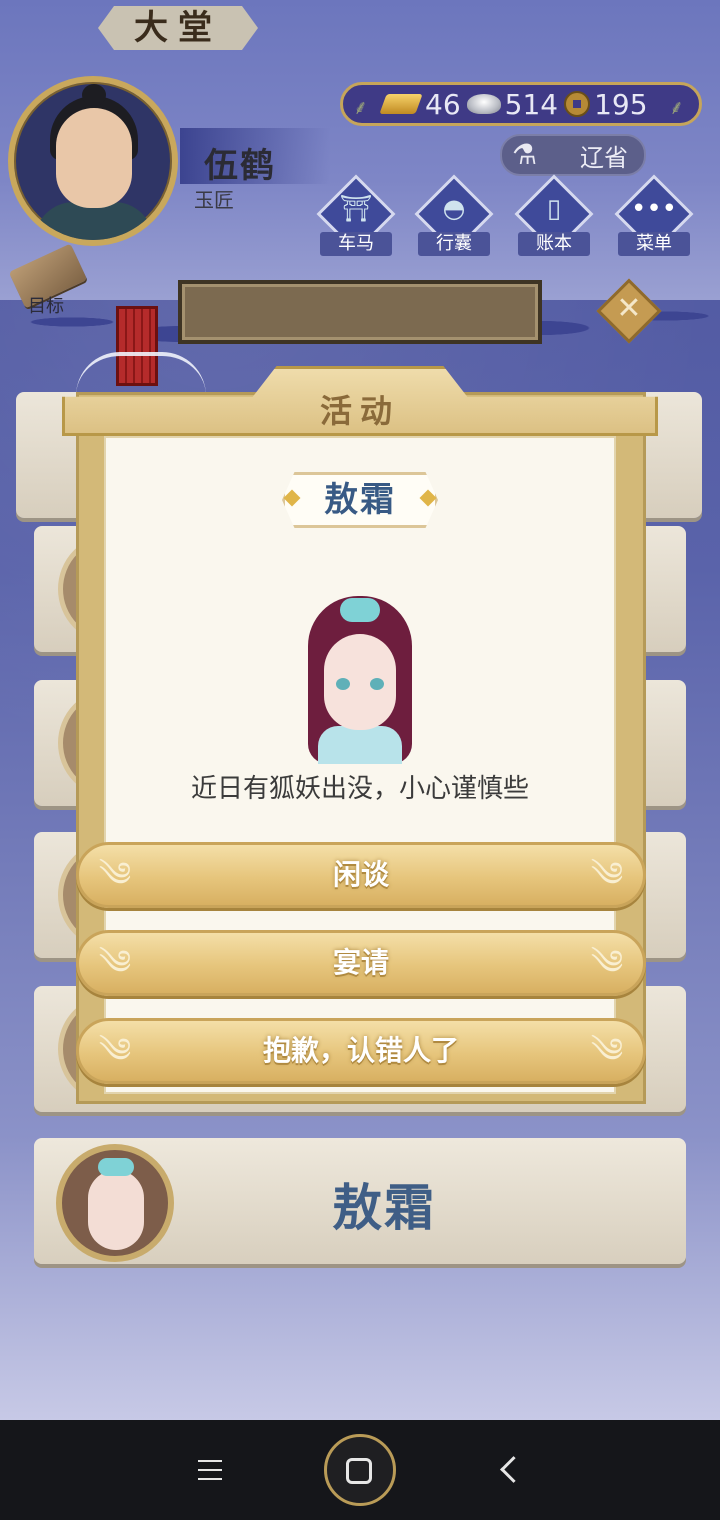 Image resolution: width=720 pixels, height=1520 pixels. I want to click on recent-apps-icon, so click(210, 1470).